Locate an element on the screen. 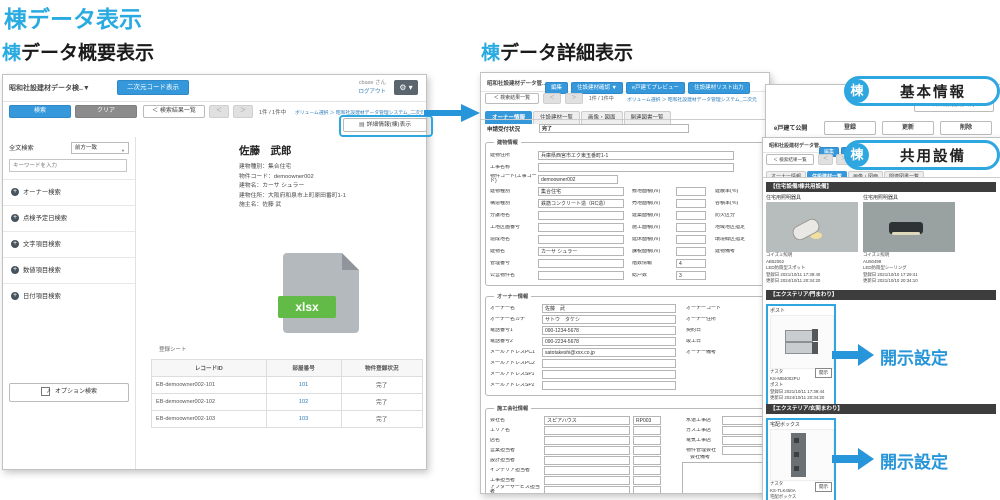 Image resolution: width=1000 pixels, height=500 pixels. search-button: 検索 is located at coordinates (40, 111).